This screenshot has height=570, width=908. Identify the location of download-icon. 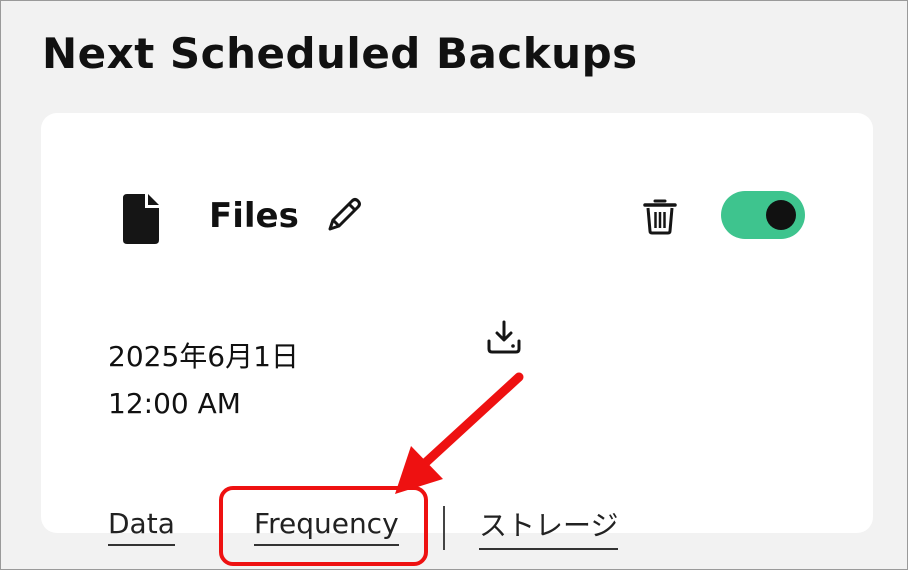
(504, 338).